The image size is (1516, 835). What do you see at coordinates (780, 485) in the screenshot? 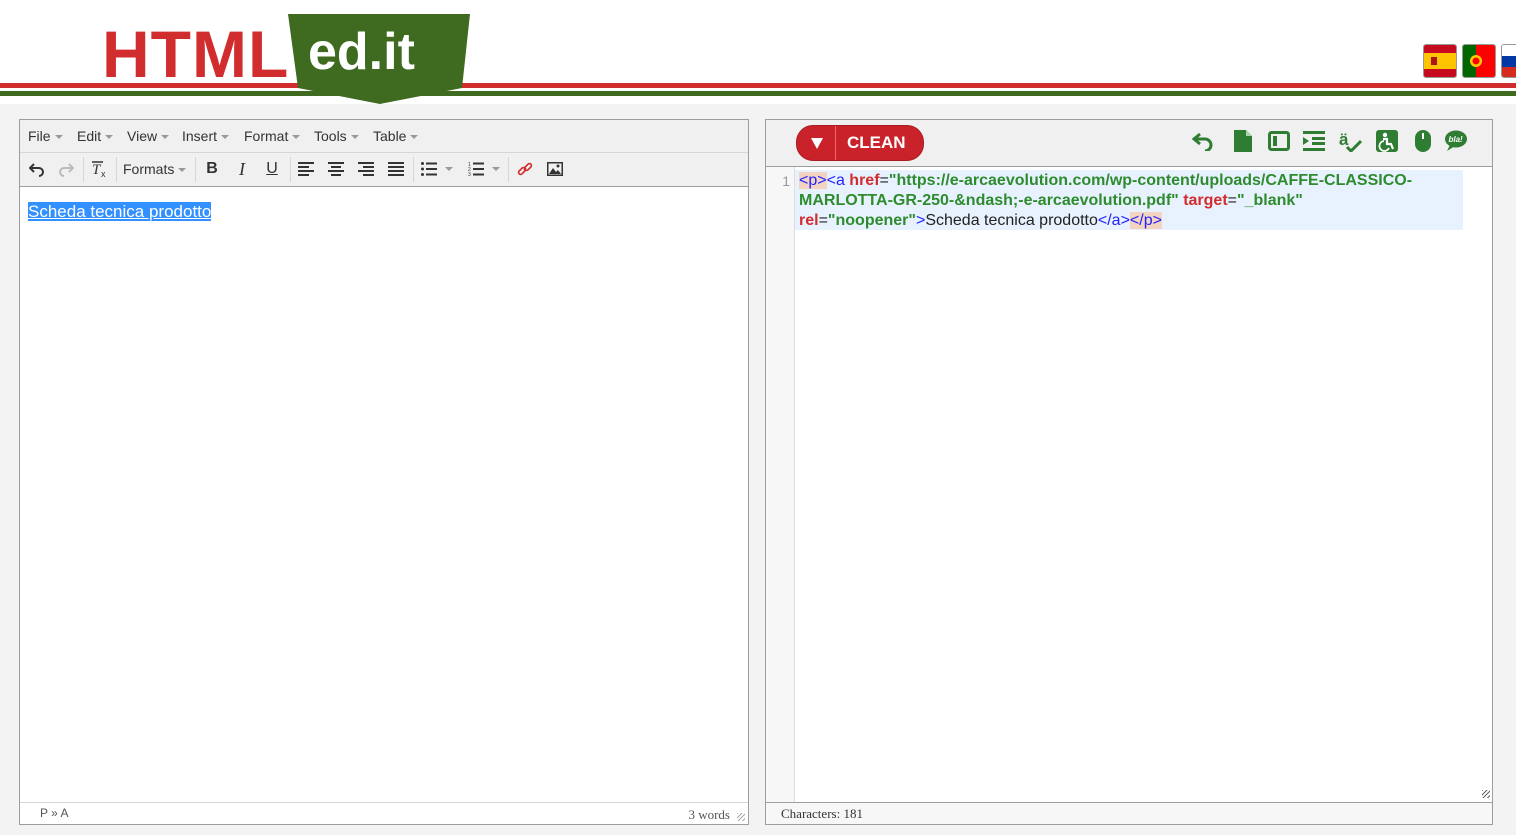
I see `line-number-gutter: 1` at bounding box center [780, 485].